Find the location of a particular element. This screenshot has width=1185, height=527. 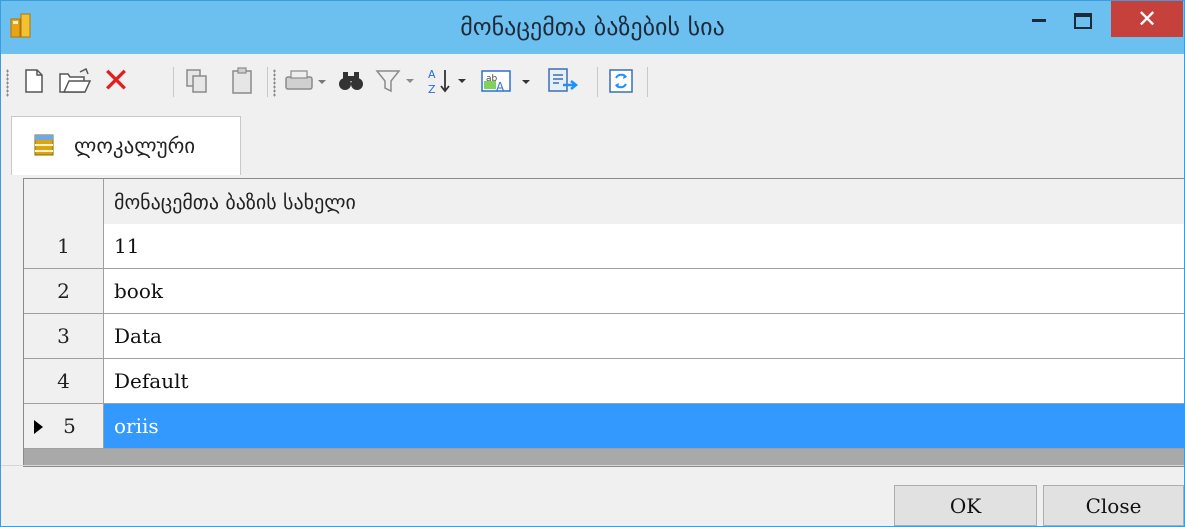

highlight-icon: abA is located at coordinates (505, 82).